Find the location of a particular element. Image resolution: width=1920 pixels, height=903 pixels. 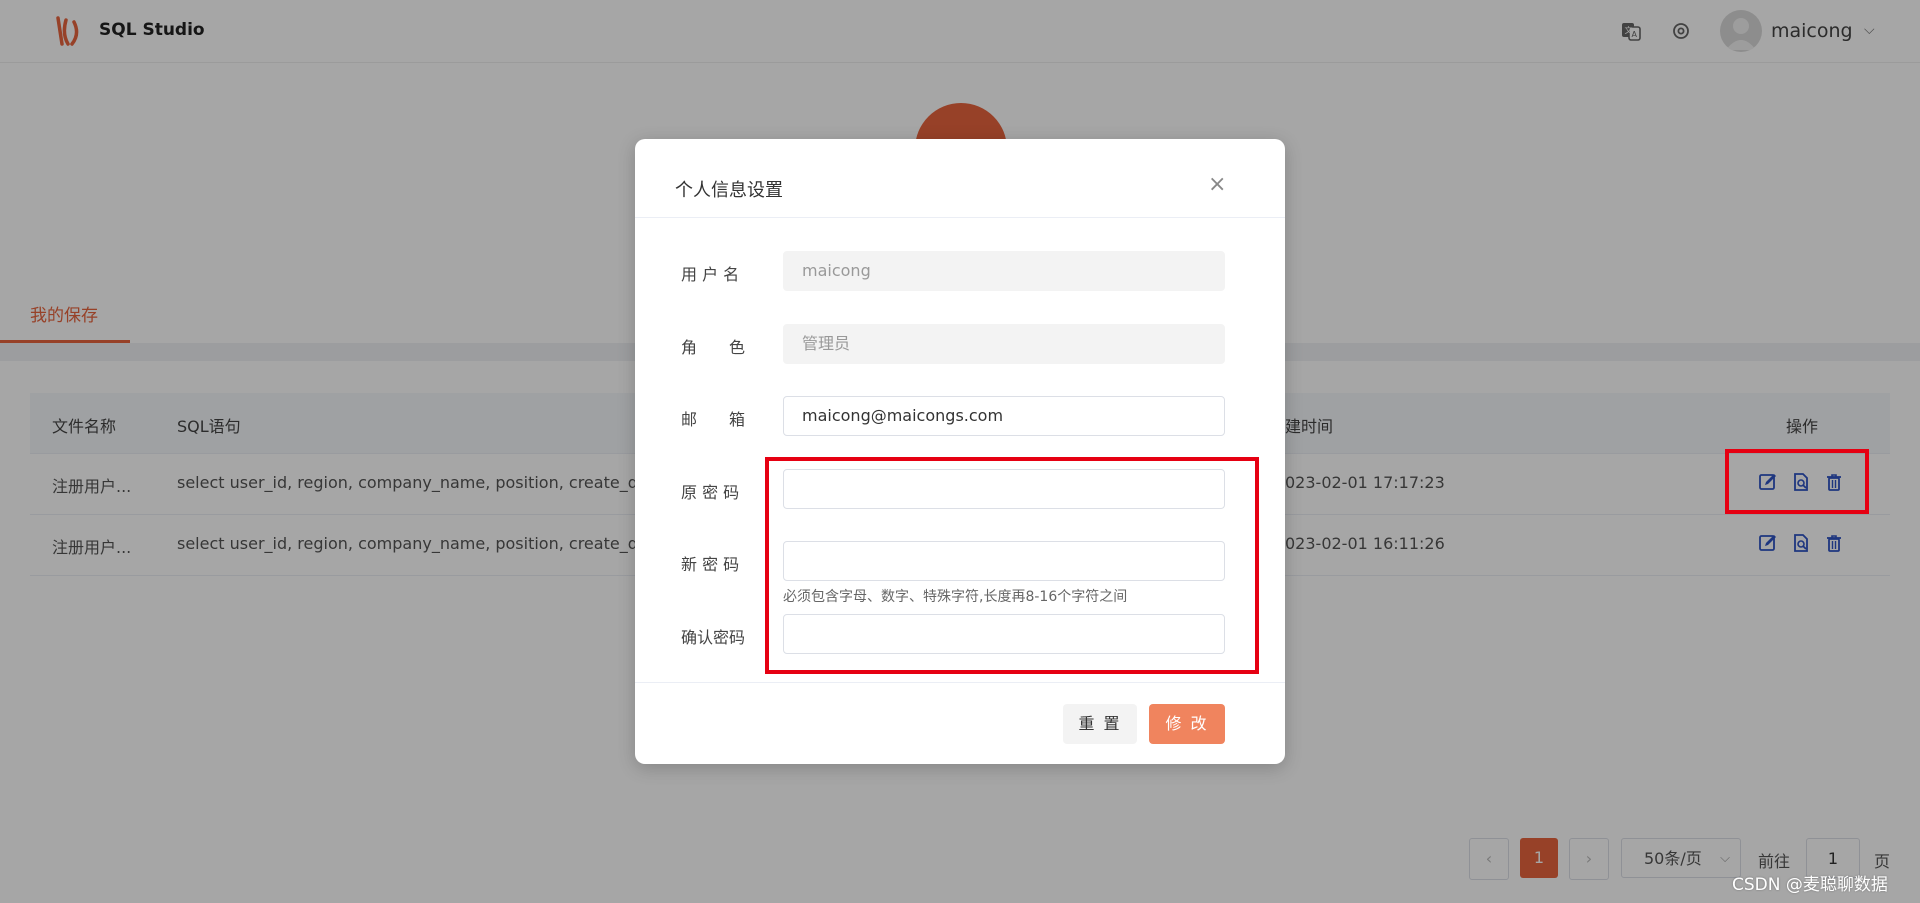

username-field: maicong is located at coordinates (1004, 271).